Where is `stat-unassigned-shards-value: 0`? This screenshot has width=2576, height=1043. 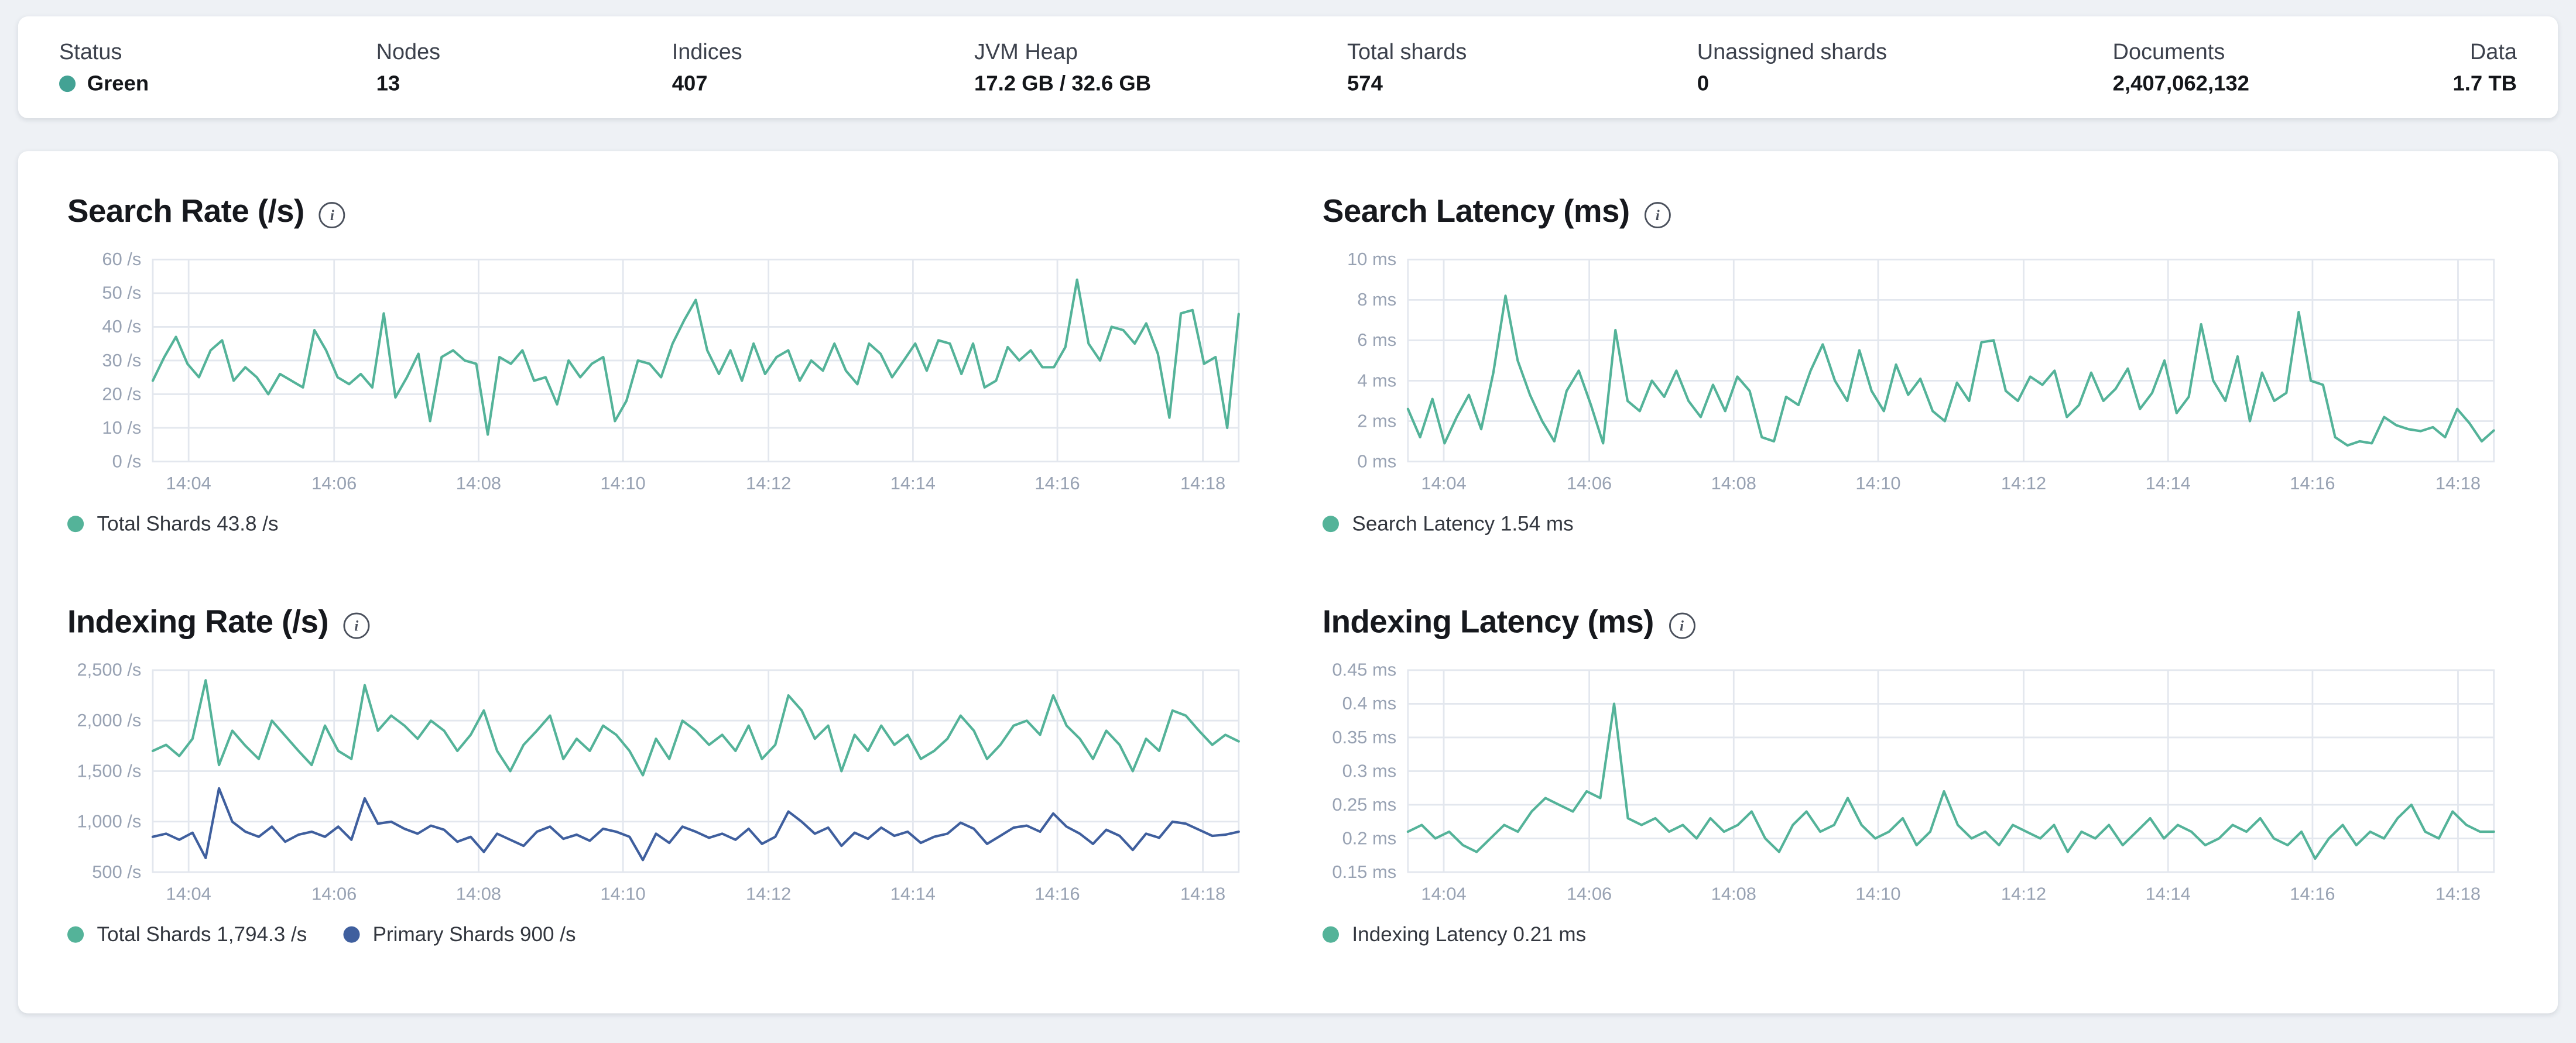
stat-unassigned-shards-value: 0 is located at coordinates (1703, 82).